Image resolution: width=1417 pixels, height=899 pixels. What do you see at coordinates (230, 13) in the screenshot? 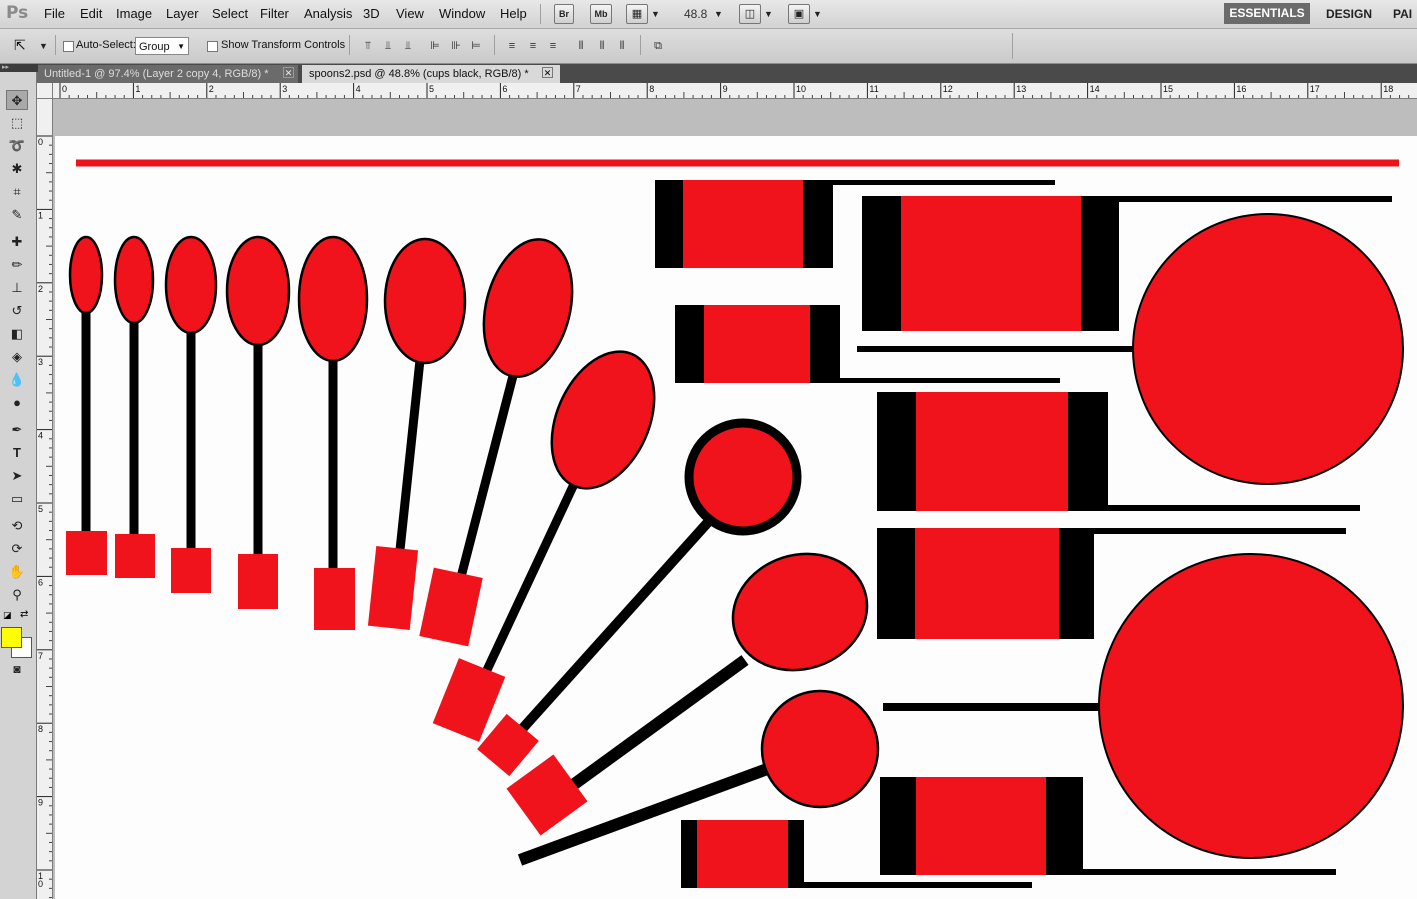
I see `menu-select: Select` at bounding box center [230, 13].